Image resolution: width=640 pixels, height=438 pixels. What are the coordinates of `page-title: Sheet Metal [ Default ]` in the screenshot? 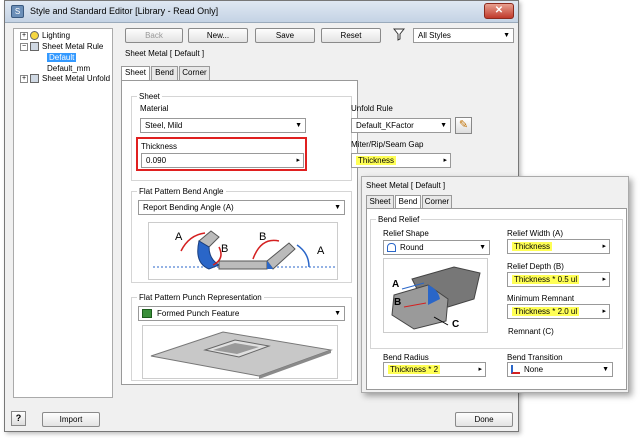 It's located at (165, 53).